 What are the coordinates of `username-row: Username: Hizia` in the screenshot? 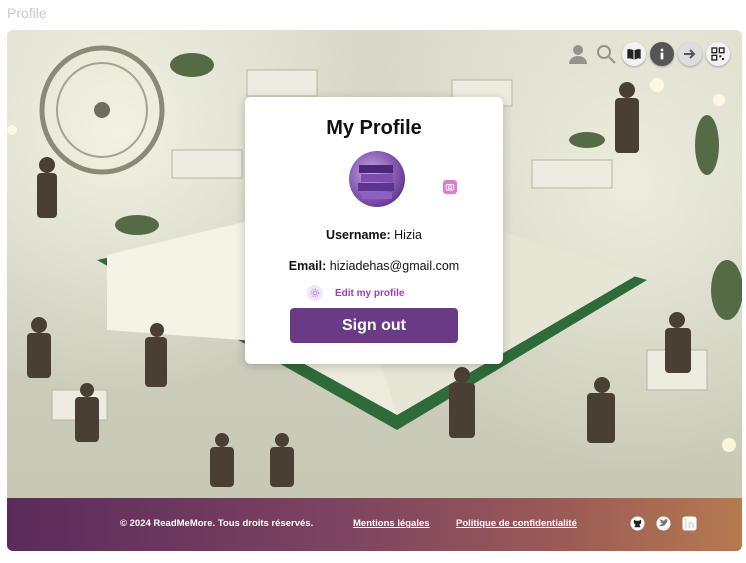 It's located at (374, 235).